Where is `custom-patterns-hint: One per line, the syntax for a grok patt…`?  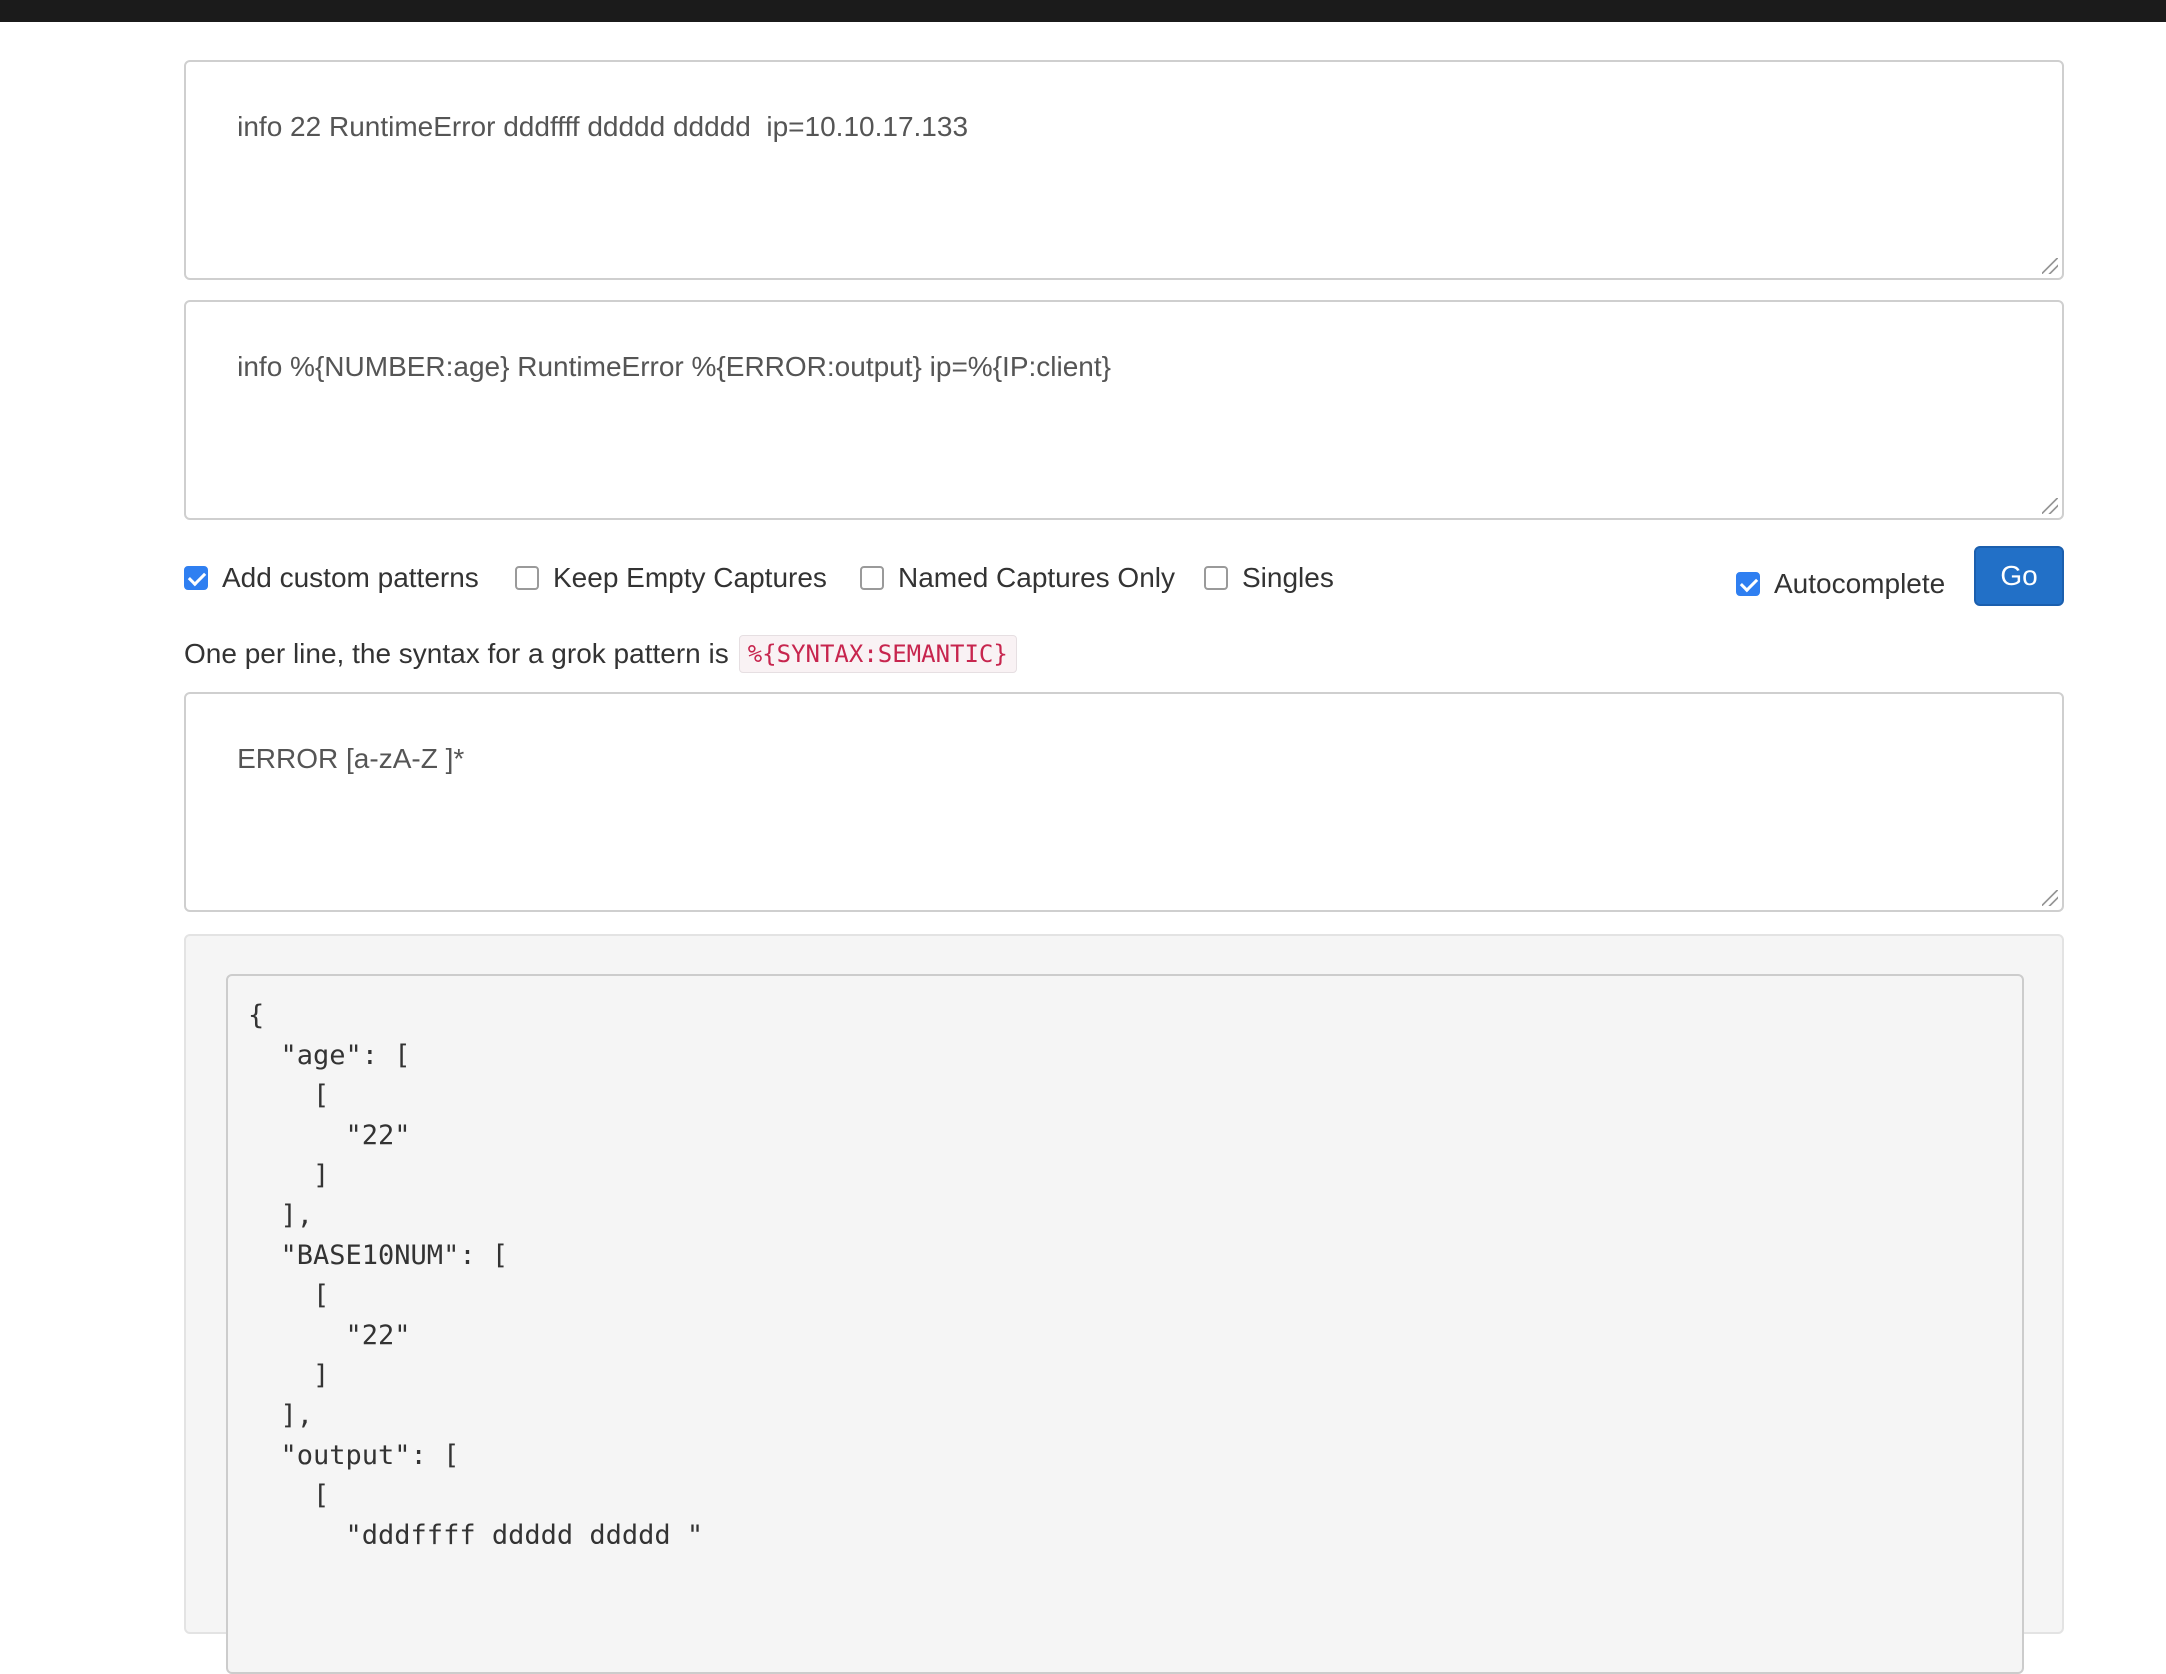
custom-patterns-hint: One per line, the syntax for a grok patt… is located at coordinates (600, 654).